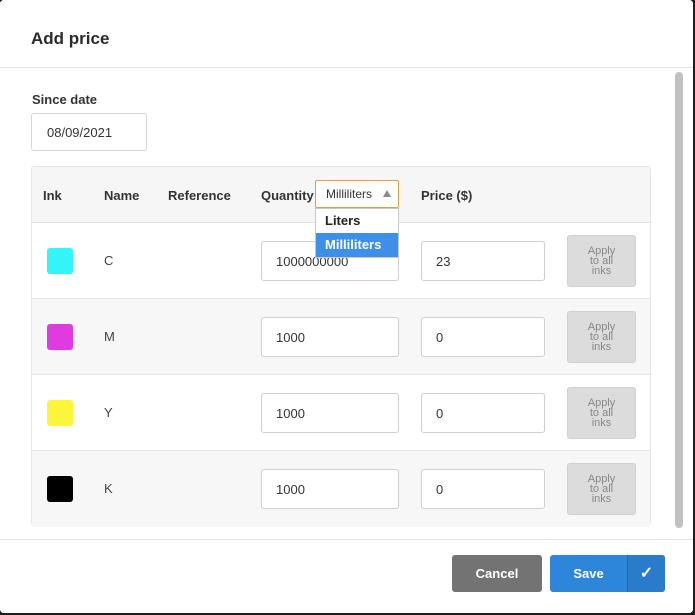 This screenshot has height=615, width=695. Describe the element at coordinates (357, 245) in the screenshot. I see `unit-option-milliliters: Milliliters` at that location.